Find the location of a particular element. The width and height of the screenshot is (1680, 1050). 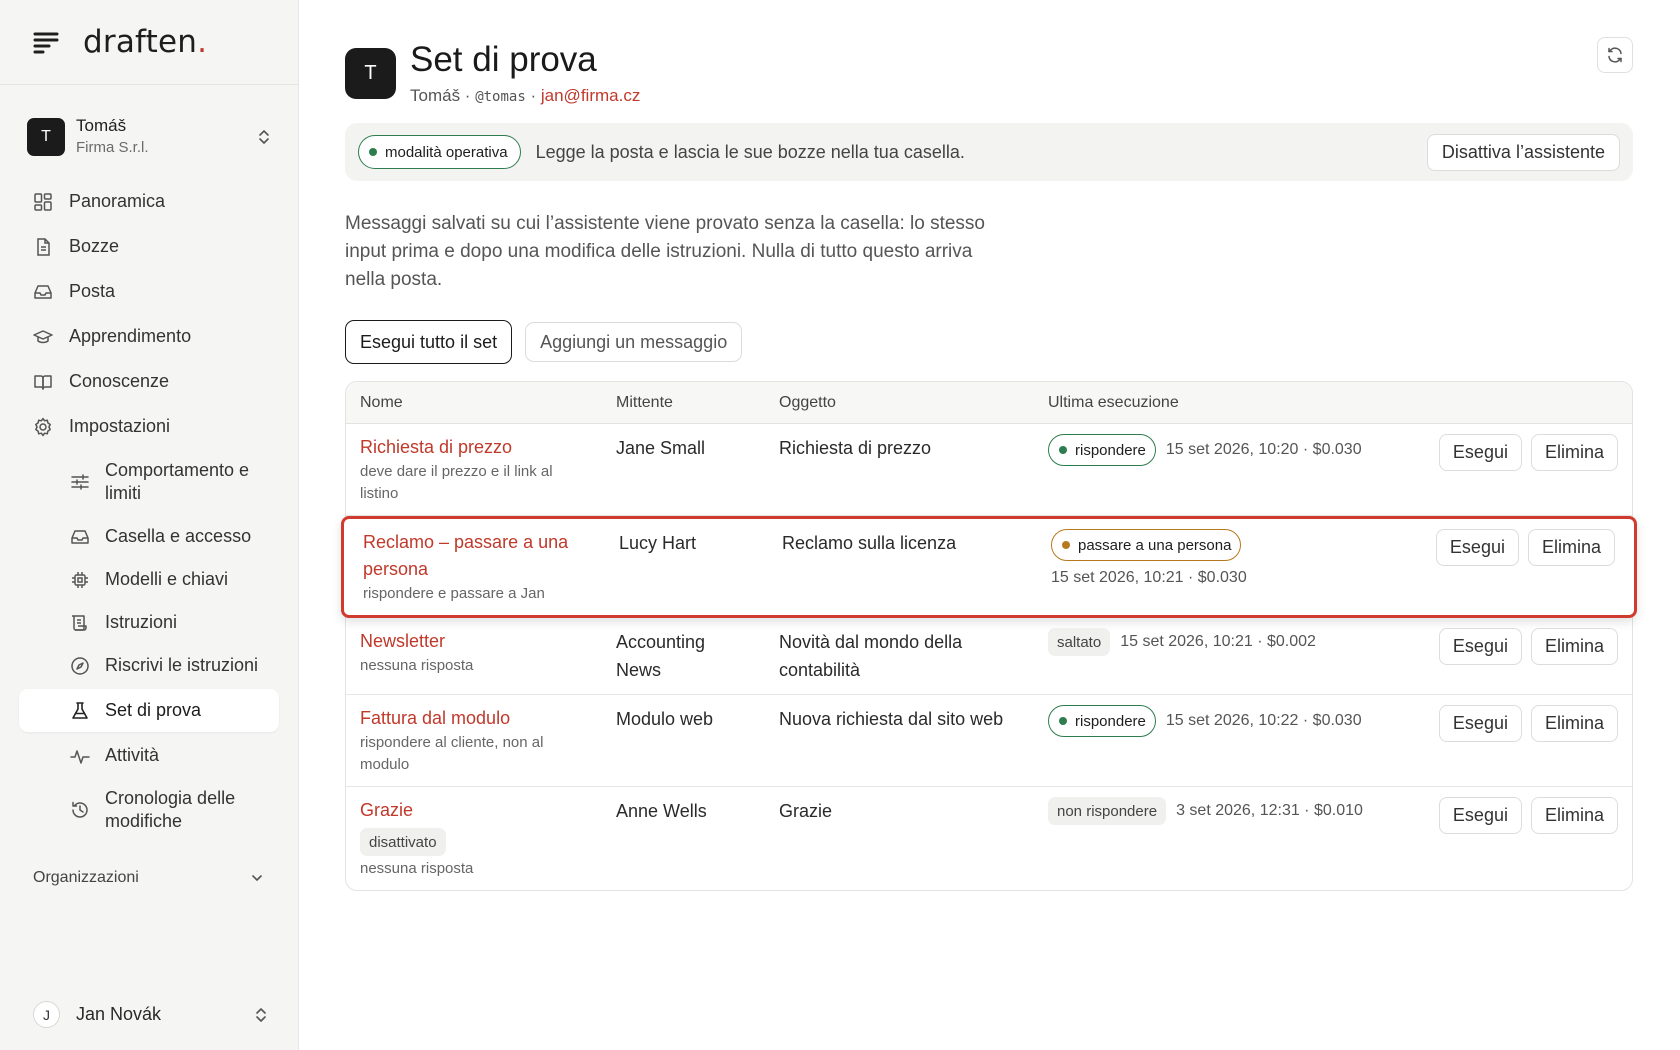

nav-item-learning: Apprendimento is located at coordinates (149, 336).